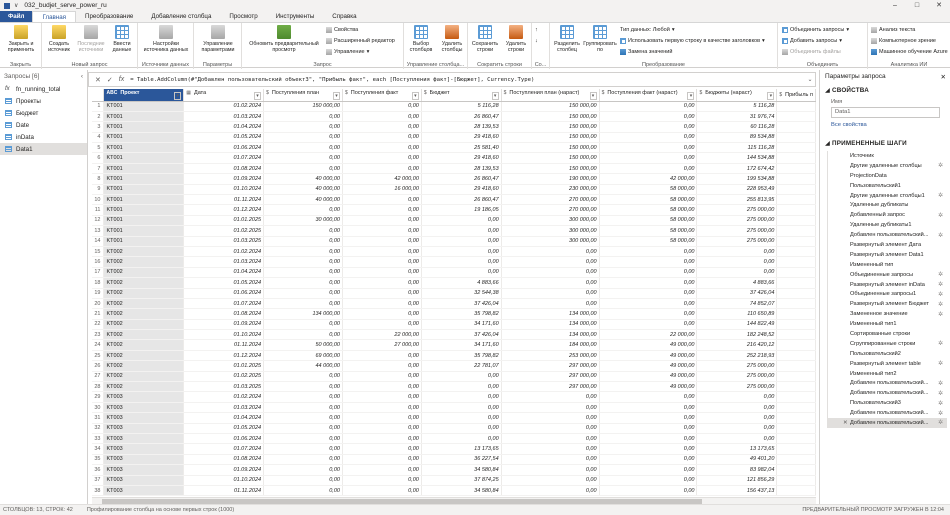 Image resolution: width=950 pixels, height=515 pixels. I want to click on applied-step: Замененное значение ✲, so click(887, 314).